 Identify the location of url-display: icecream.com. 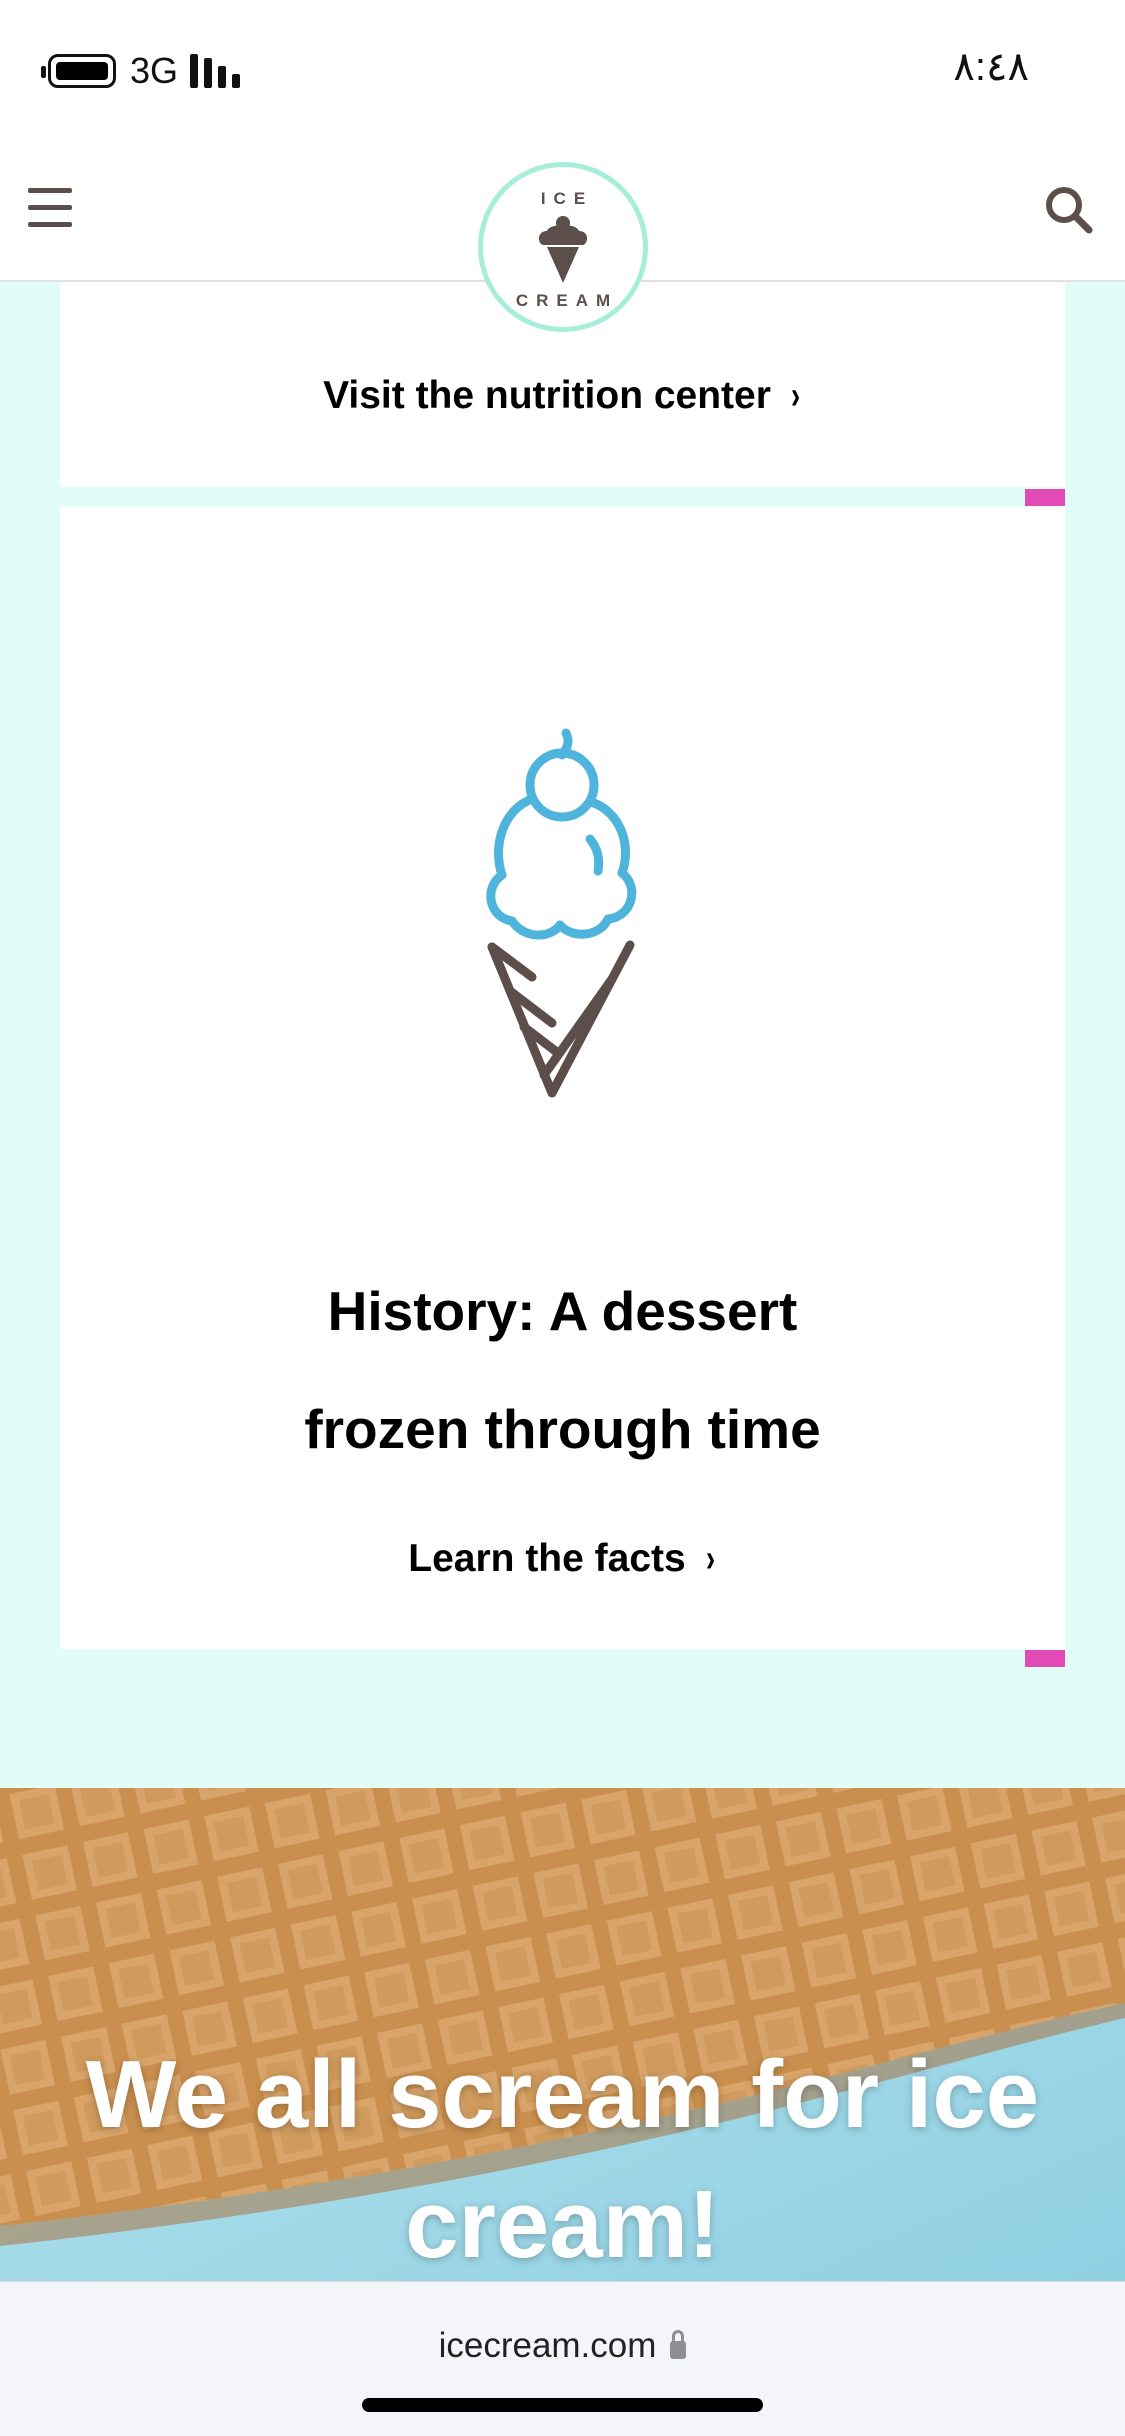
(562, 2346).